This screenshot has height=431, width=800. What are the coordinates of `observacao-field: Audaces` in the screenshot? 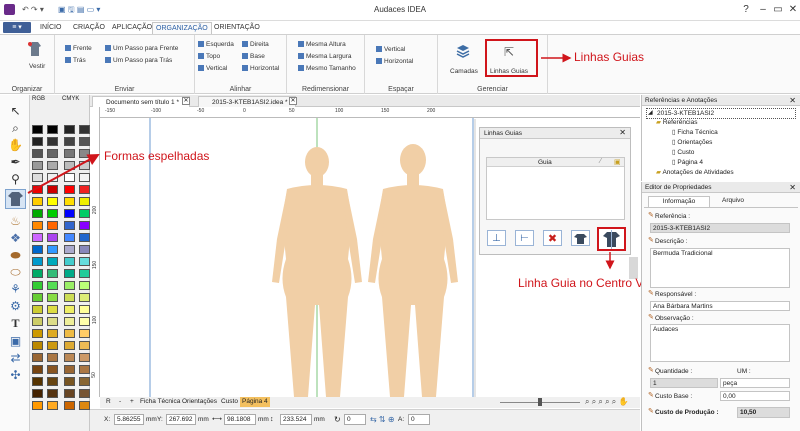 It's located at (720, 343).